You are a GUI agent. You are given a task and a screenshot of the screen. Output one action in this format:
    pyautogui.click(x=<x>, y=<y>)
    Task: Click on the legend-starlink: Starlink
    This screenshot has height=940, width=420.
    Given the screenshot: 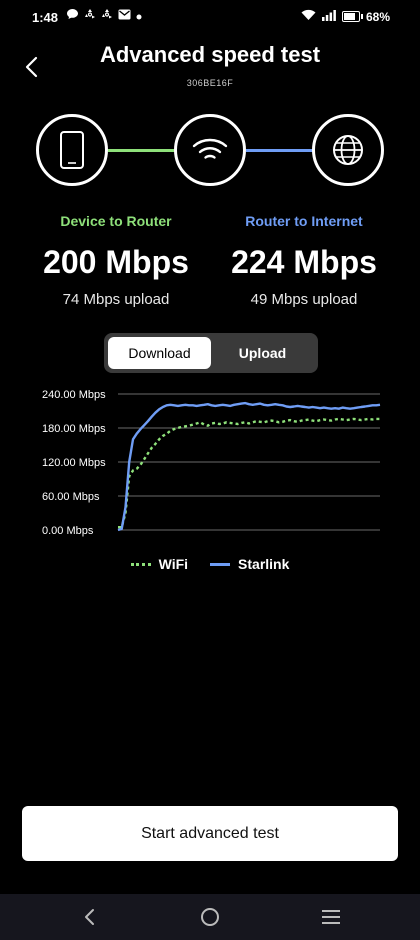 What is the action you would take?
    pyautogui.click(x=249, y=564)
    